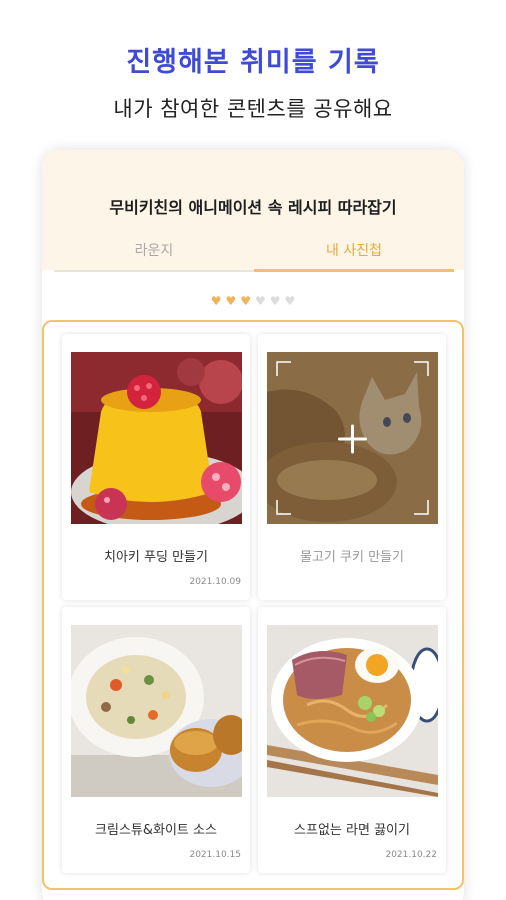  Describe the element at coordinates (253, 207) in the screenshot. I see `mission-title: 무비키친의 애니메이션 속 레시피 따라잡기` at that location.